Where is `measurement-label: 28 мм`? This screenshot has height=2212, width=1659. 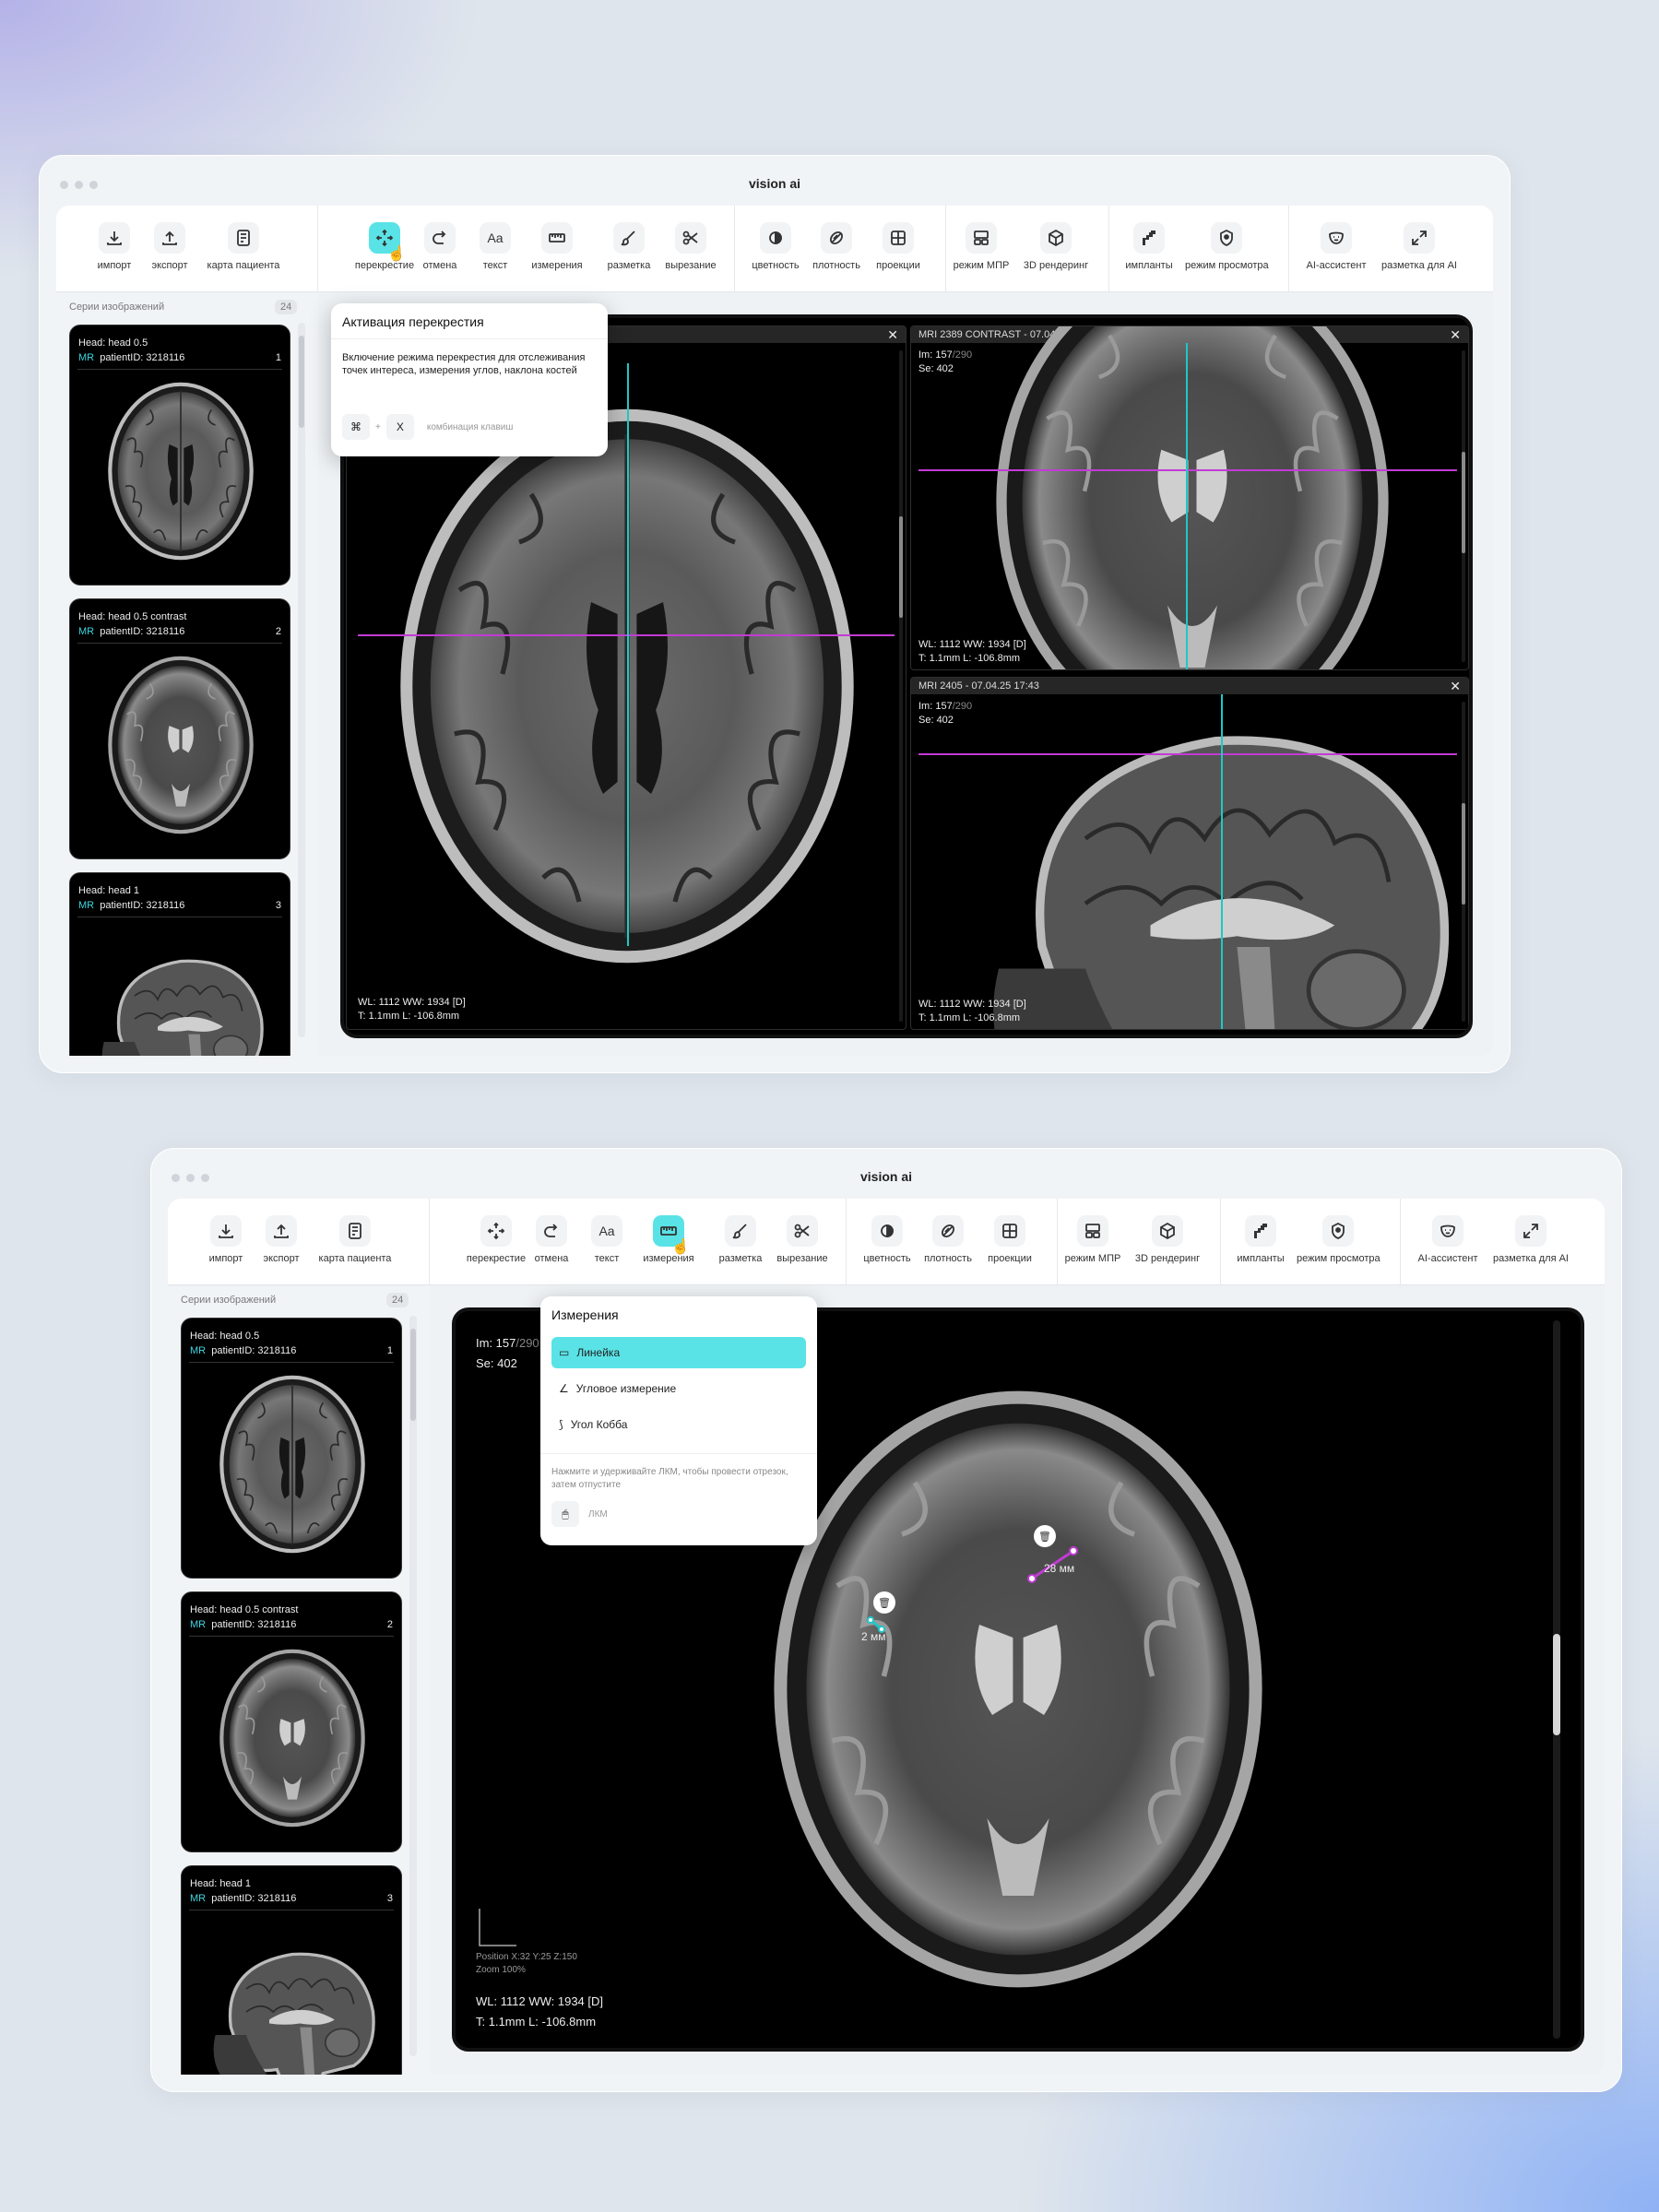 measurement-label: 28 мм is located at coordinates (1059, 1569).